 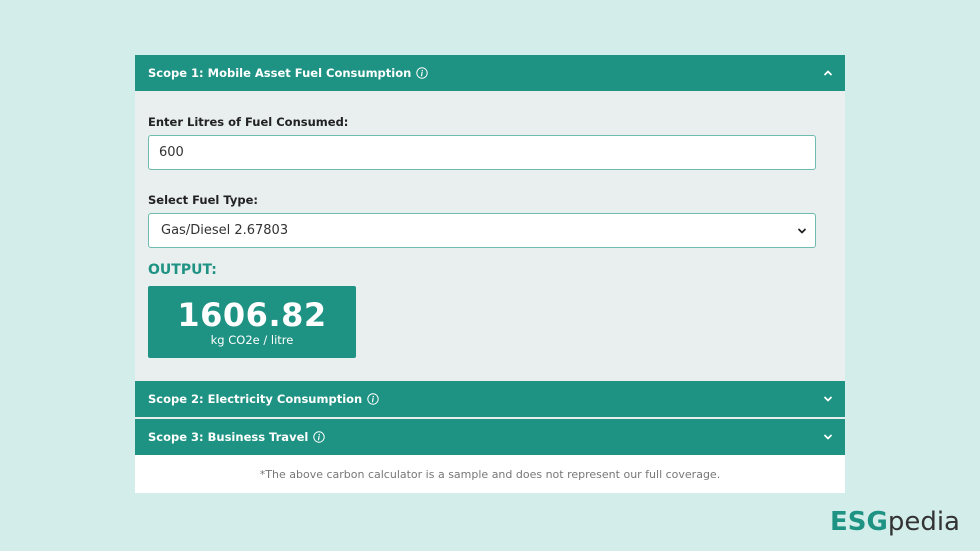 I want to click on fuel-type-label: Select Fuel Type:, so click(x=203, y=200).